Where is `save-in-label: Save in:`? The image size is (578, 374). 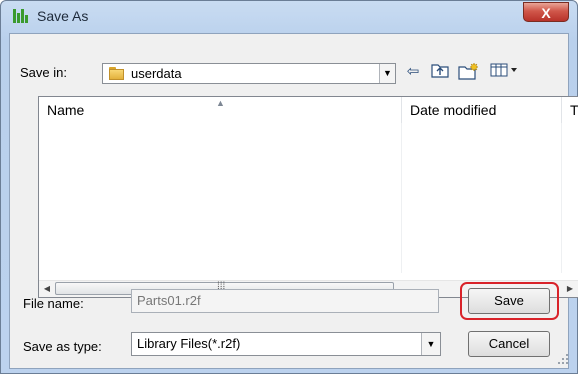
save-in-label: Save in: is located at coordinates (43, 72).